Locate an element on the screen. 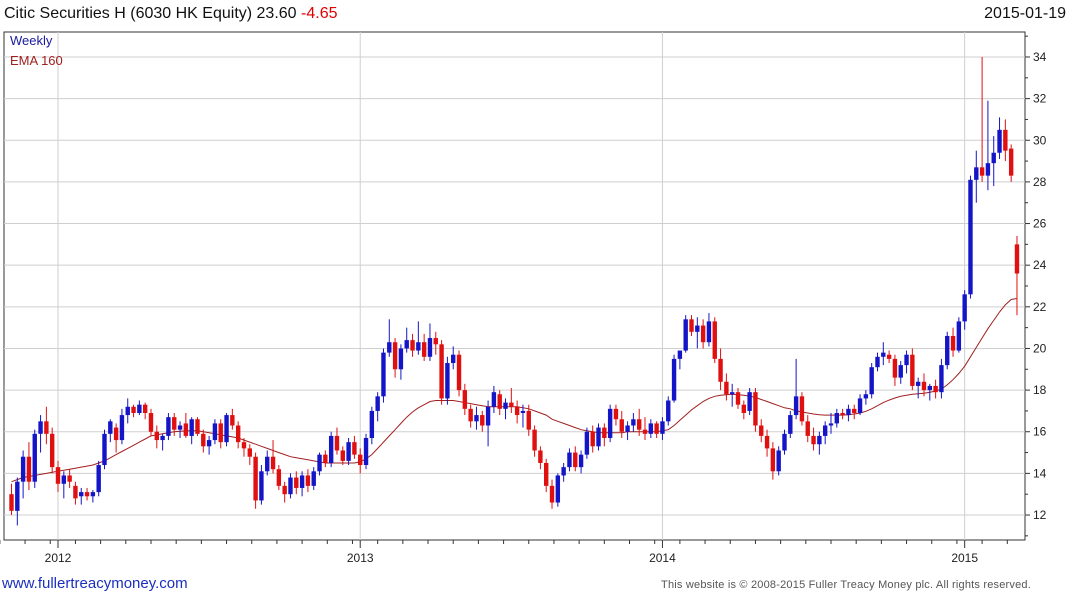  y-tick-label: 14 is located at coordinates (1040, 473).